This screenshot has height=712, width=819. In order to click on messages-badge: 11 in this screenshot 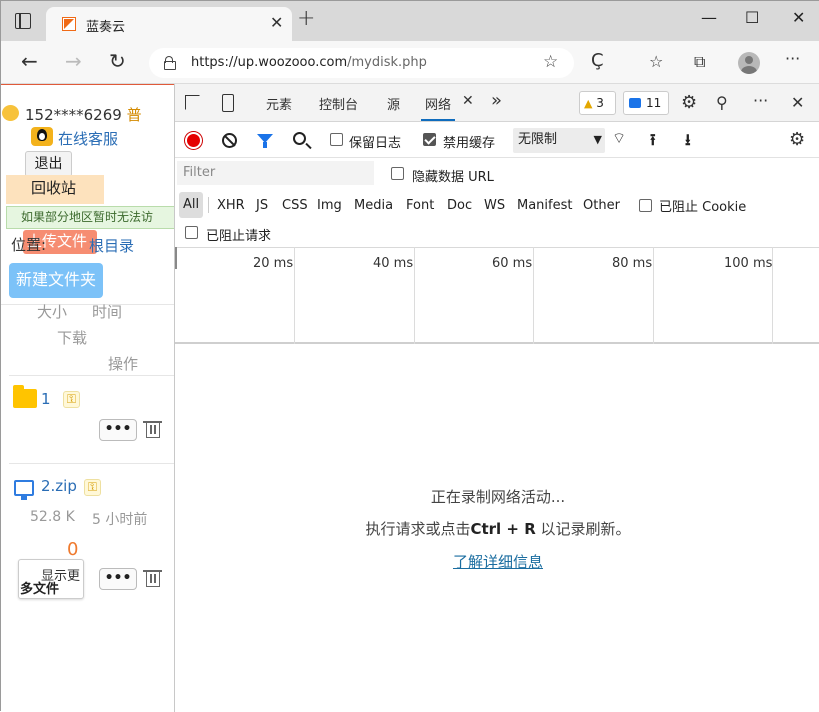, I will do `click(646, 103)`.